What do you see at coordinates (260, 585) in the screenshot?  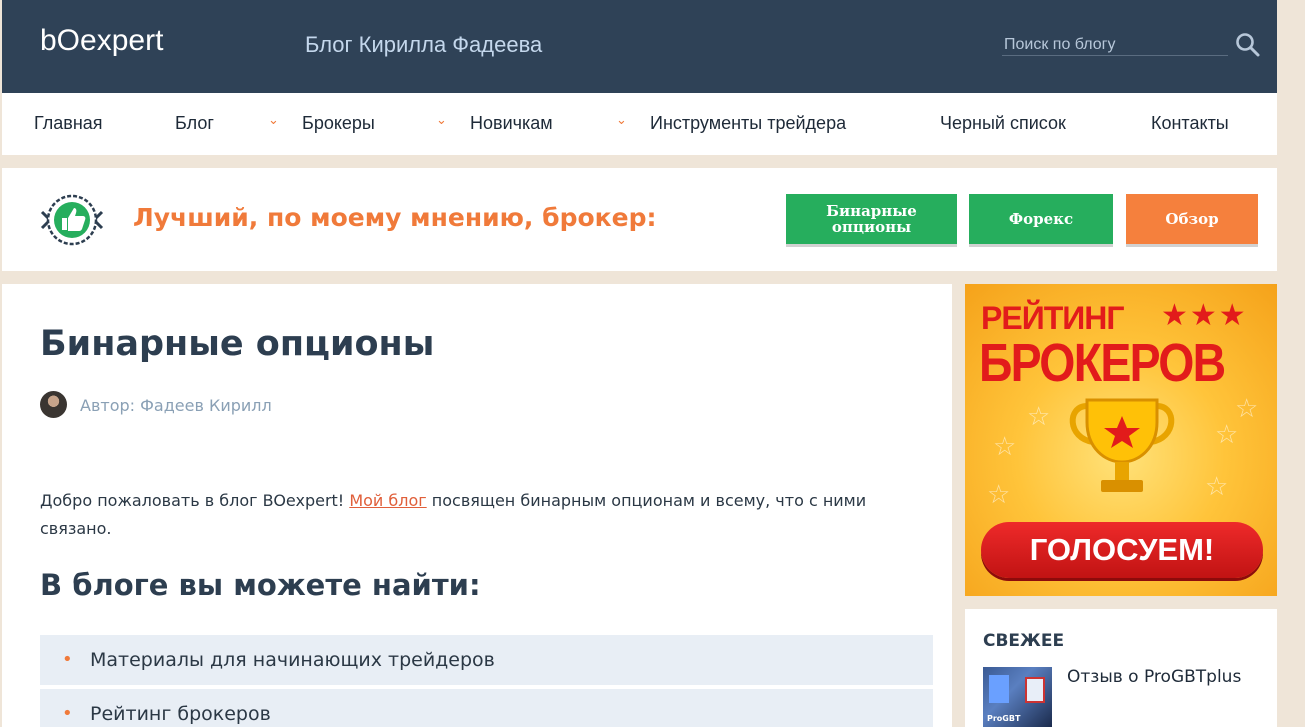 I see `section-heading: В блоге вы можете найти:` at bounding box center [260, 585].